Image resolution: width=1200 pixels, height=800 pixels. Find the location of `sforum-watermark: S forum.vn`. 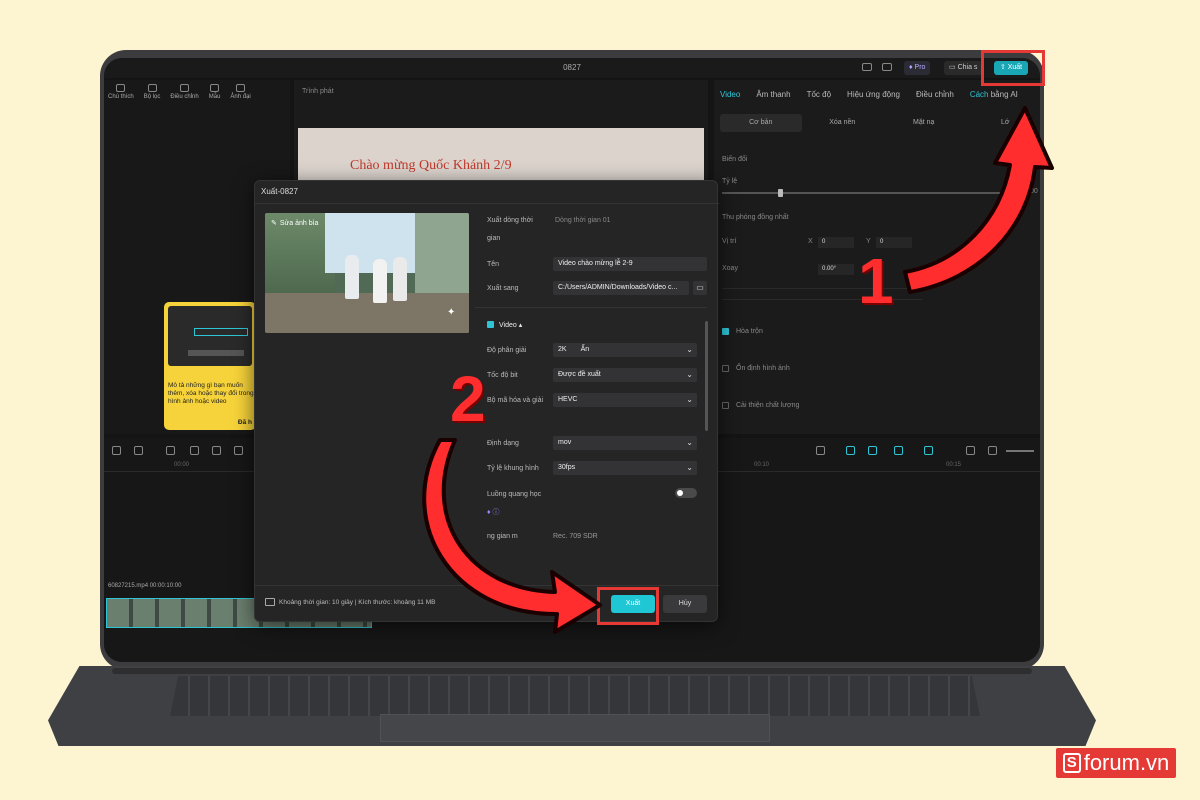

sforum-watermark: S forum.vn is located at coordinates (1116, 763).